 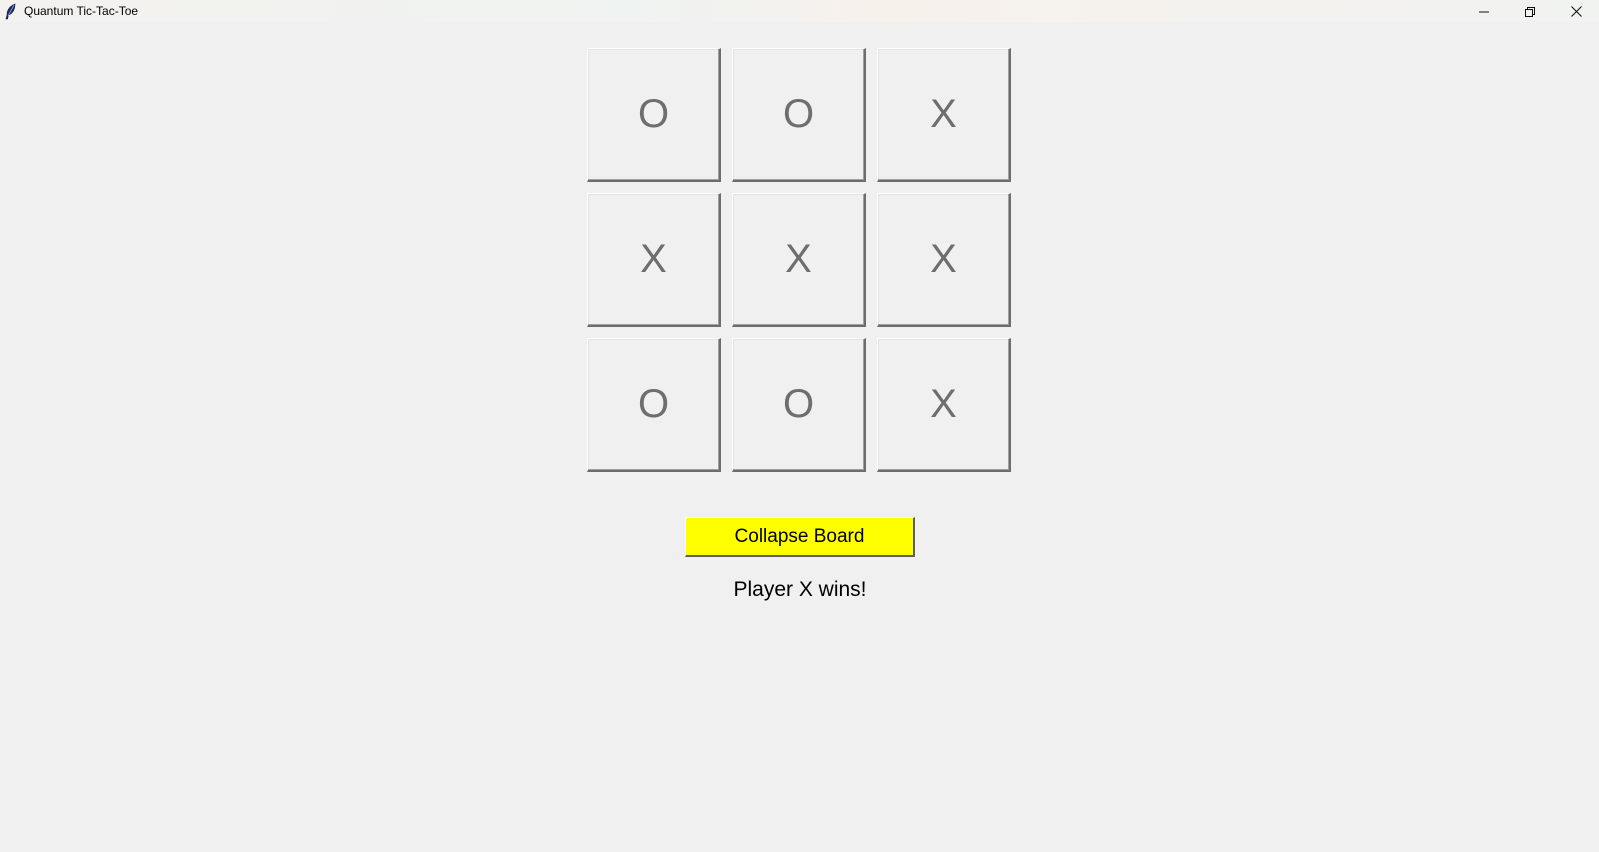 What do you see at coordinates (800, 537) in the screenshot?
I see `collapse-board-button: Collapse Board` at bounding box center [800, 537].